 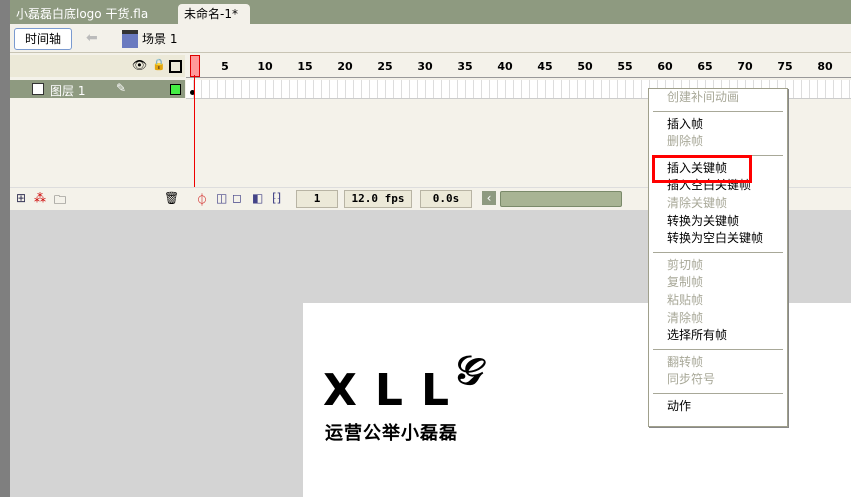 I want to click on ruler-tick-label: 70, so click(x=745, y=66).